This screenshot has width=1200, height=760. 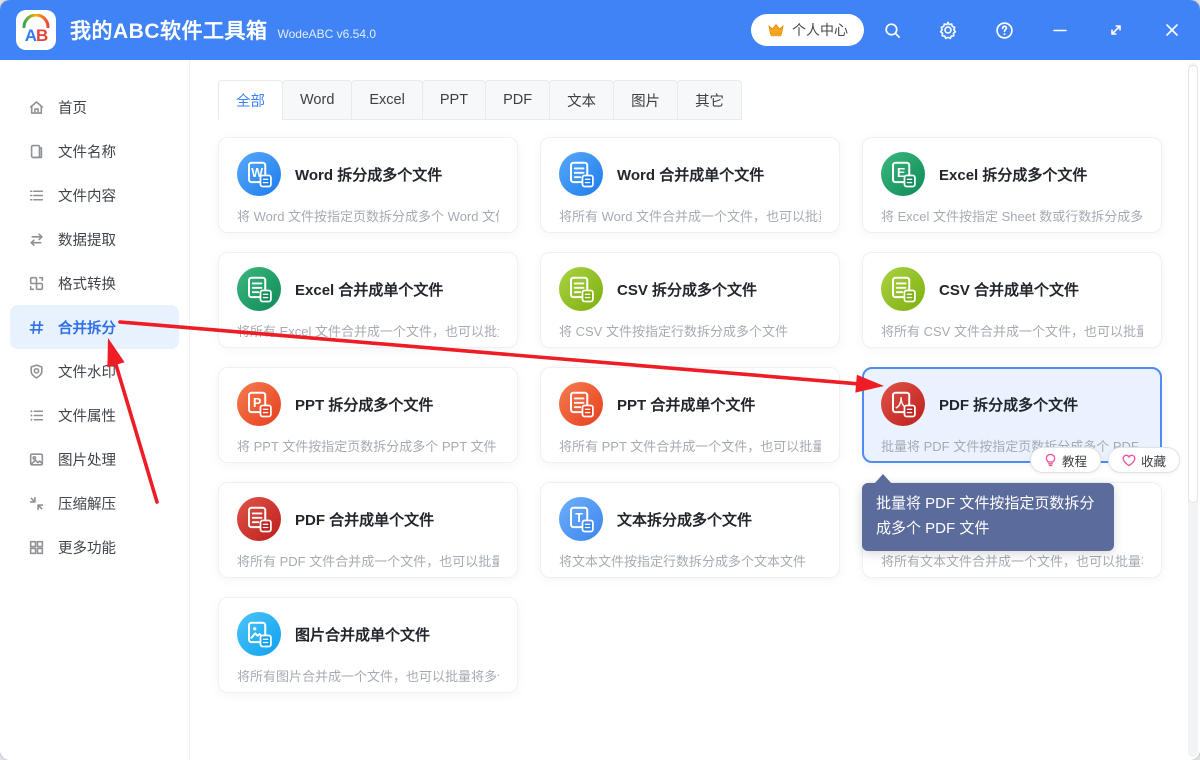 I want to click on sidebar-item-2: 文件内容, so click(x=94, y=195).